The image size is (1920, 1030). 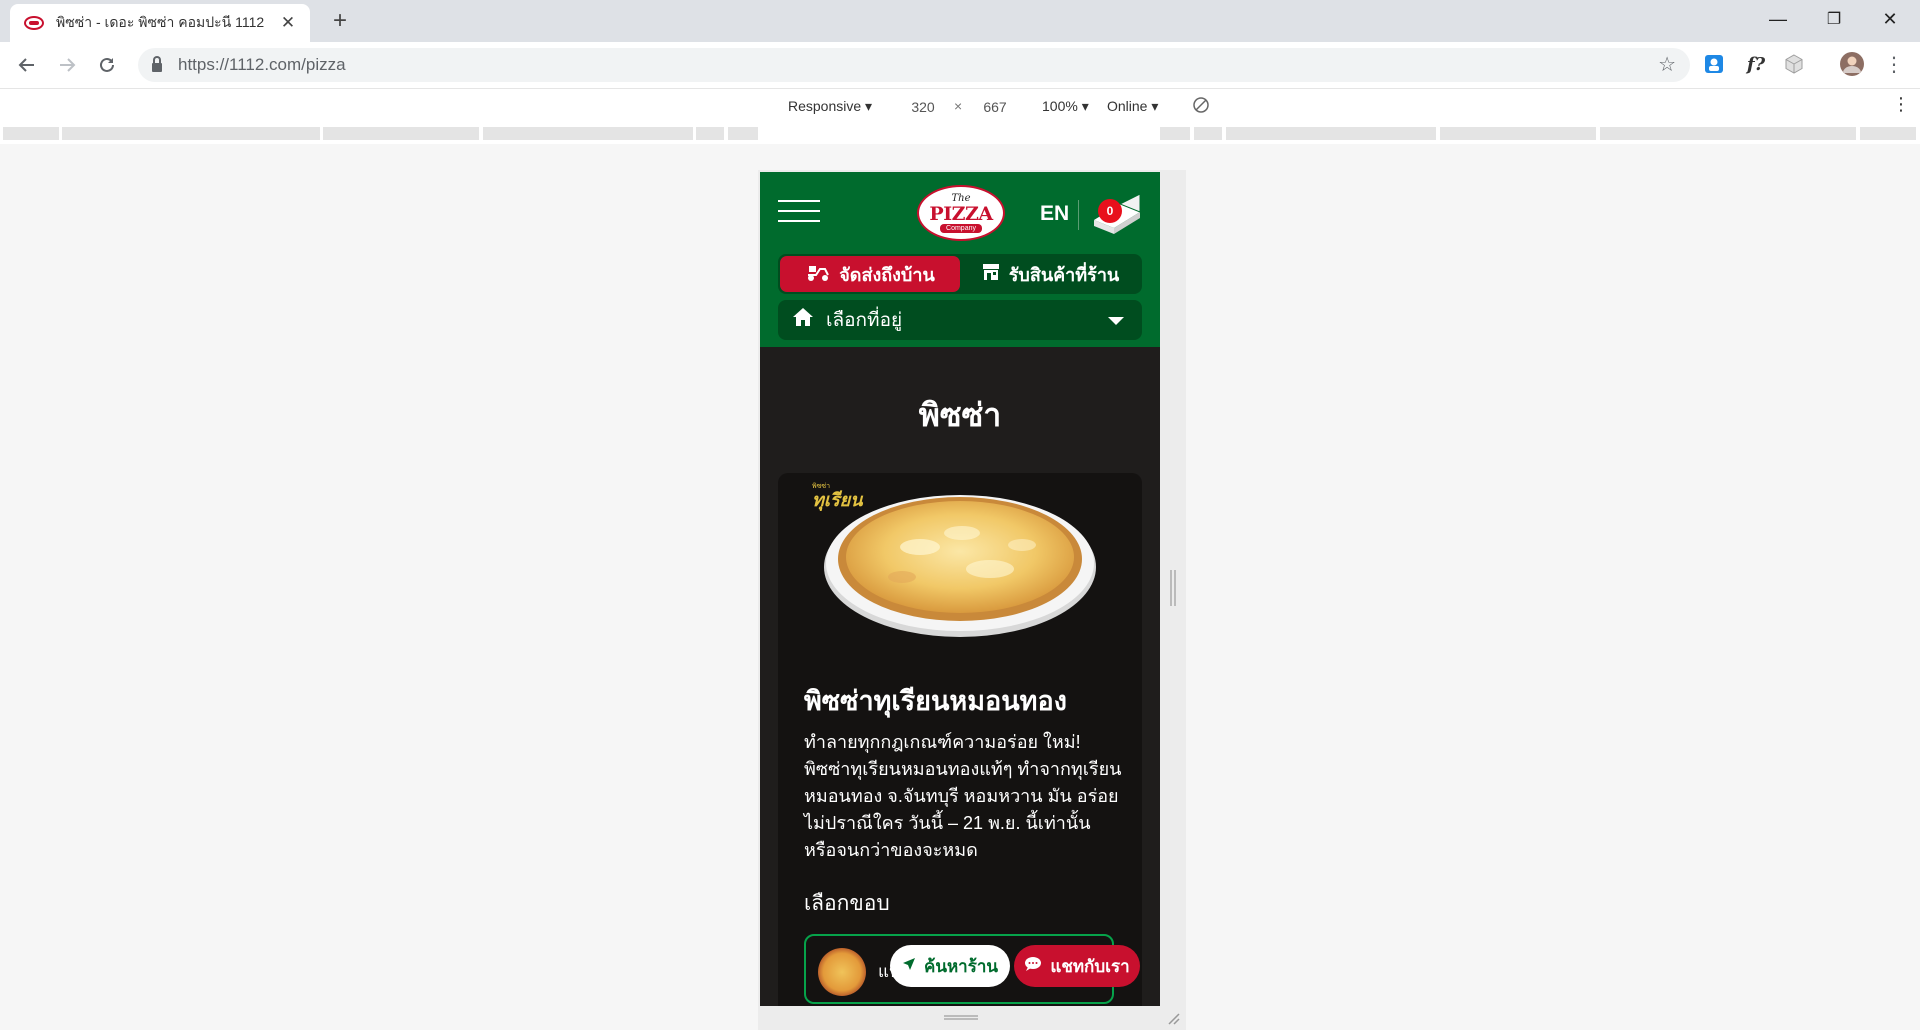 What do you see at coordinates (909, 966) in the screenshot?
I see `navigation-arrow-icon` at bounding box center [909, 966].